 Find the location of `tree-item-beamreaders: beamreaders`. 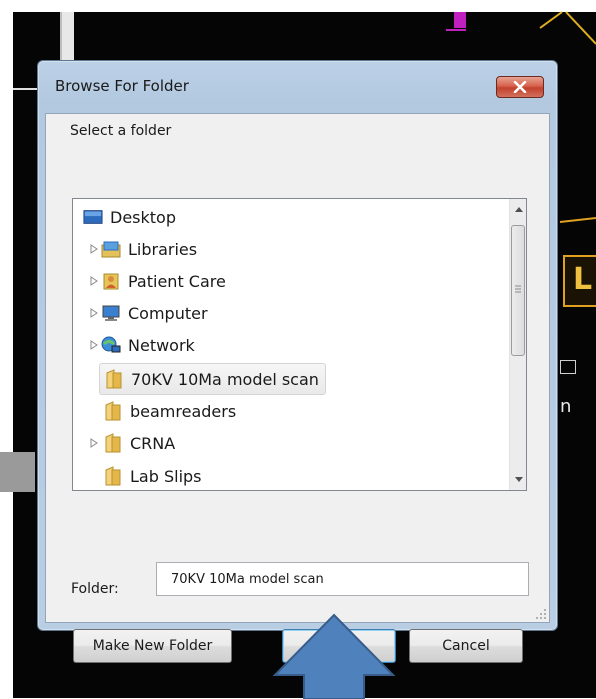

tree-item-beamreaders: beamreaders is located at coordinates (169, 411).